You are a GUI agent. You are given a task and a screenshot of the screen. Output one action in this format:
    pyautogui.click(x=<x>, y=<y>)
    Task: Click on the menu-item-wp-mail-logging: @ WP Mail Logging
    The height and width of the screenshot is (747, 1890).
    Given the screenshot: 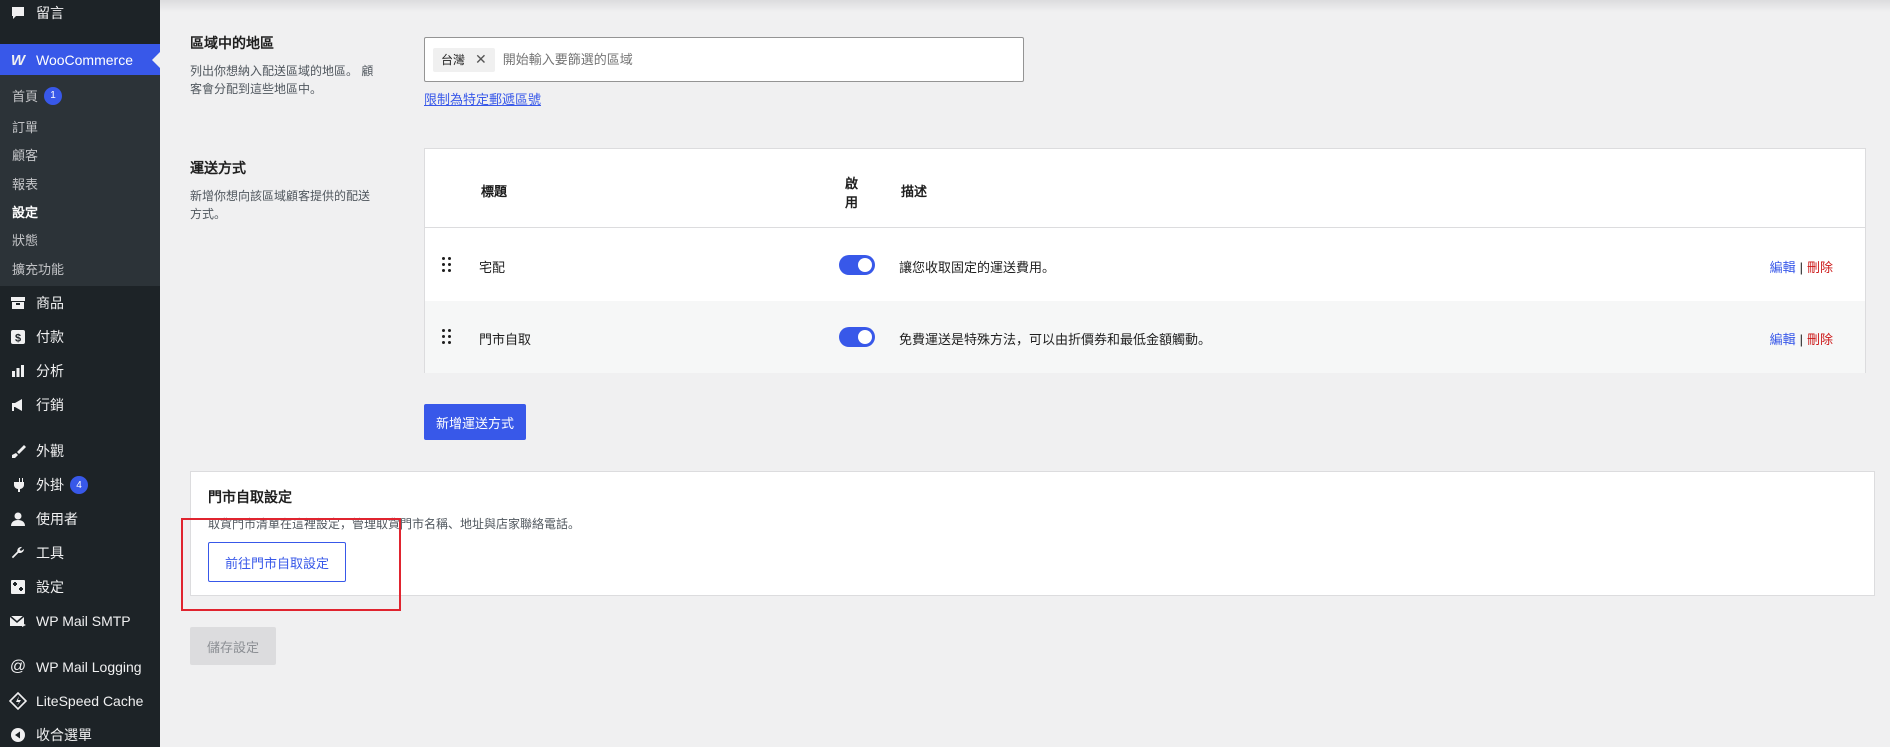 What is the action you would take?
    pyautogui.click(x=80, y=667)
    